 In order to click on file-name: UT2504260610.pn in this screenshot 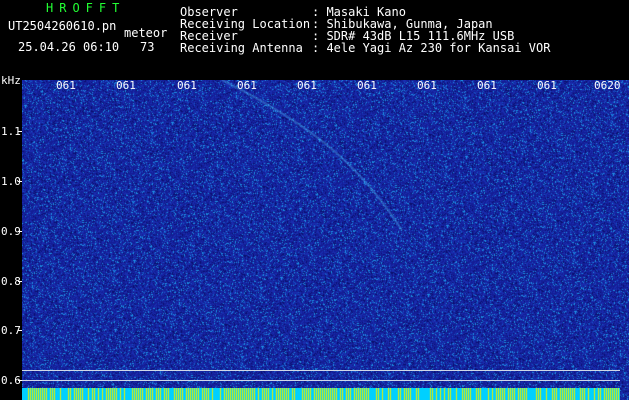, I will do `click(62, 26)`.